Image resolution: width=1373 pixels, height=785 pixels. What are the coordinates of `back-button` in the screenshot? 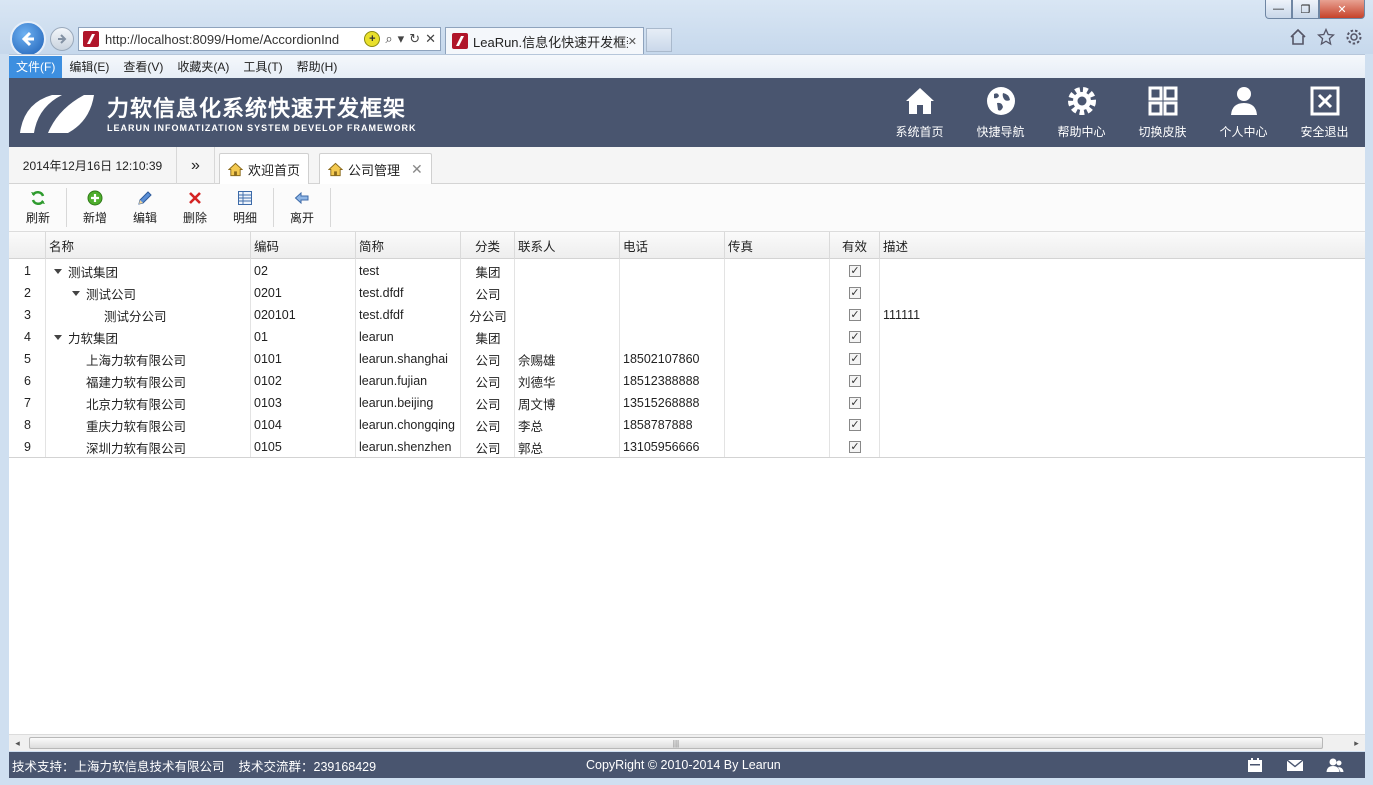 It's located at (28, 39).